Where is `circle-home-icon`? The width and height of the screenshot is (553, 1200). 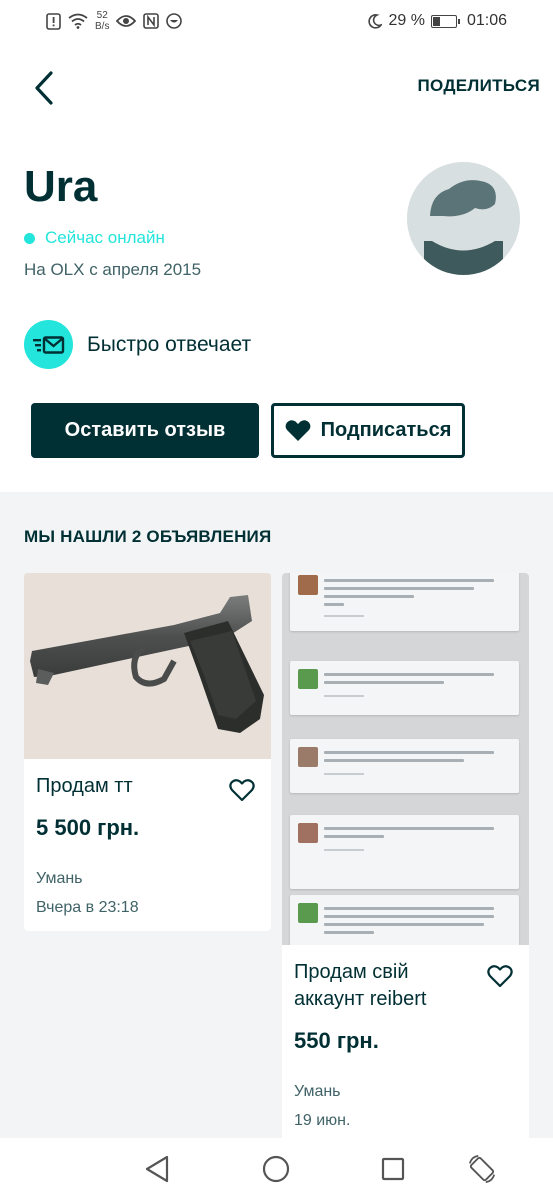
circle-home-icon is located at coordinates (276, 1169).